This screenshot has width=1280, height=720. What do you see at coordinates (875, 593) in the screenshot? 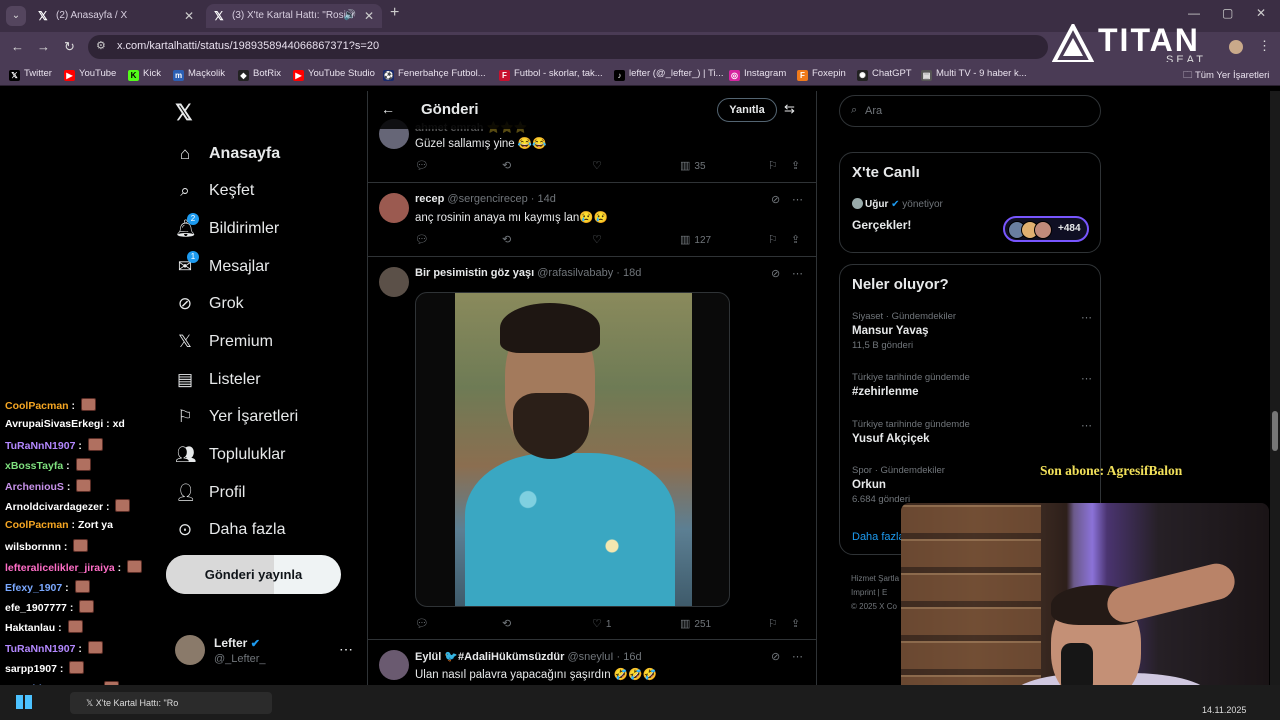
I see `footer-link: Imprint | E` at bounding box center [875, 593].